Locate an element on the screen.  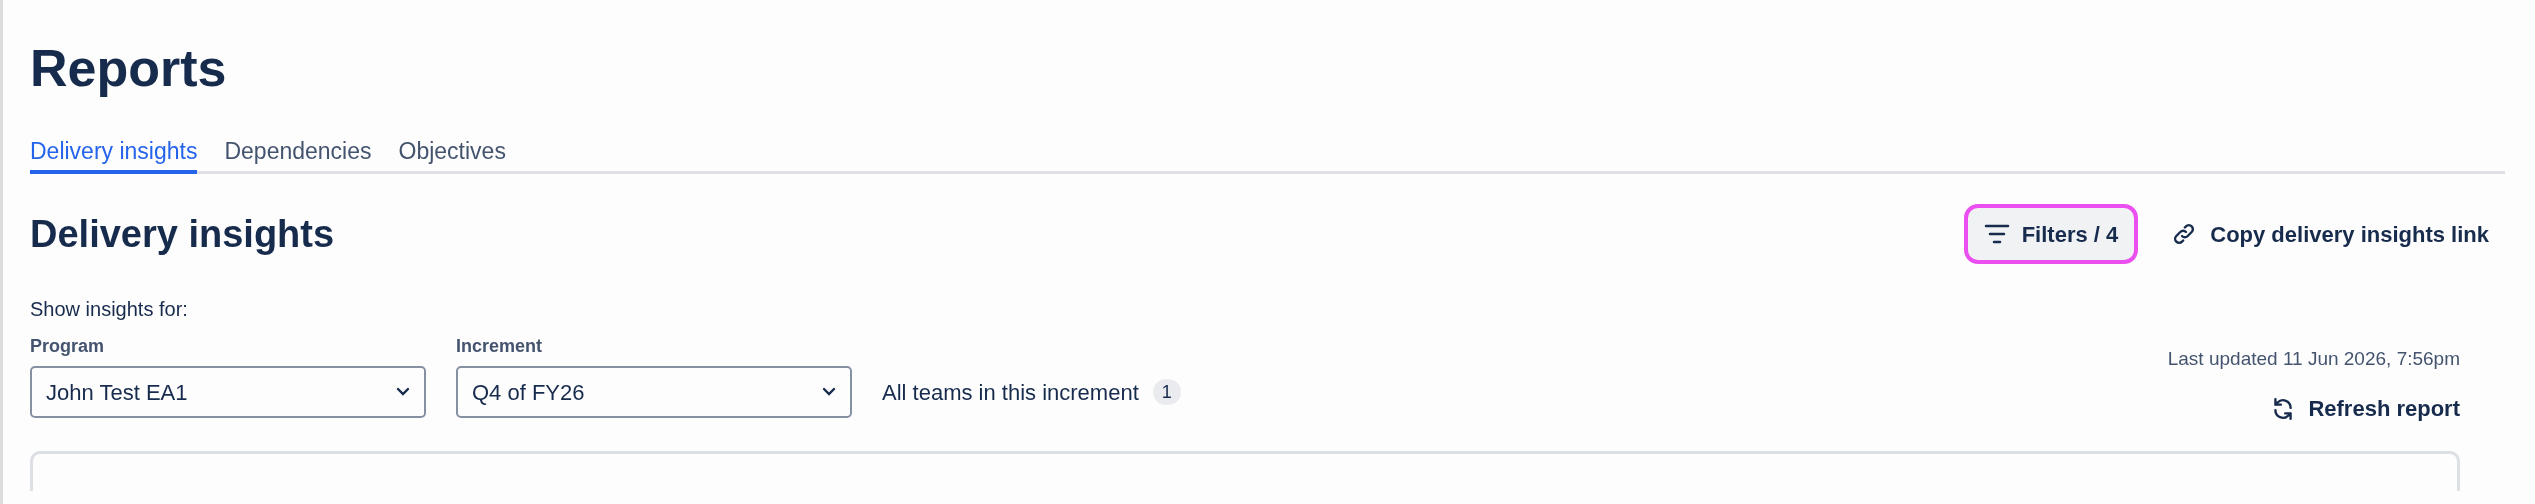
teams-label: All teams in this increment is located at coordinates (1010, 392).